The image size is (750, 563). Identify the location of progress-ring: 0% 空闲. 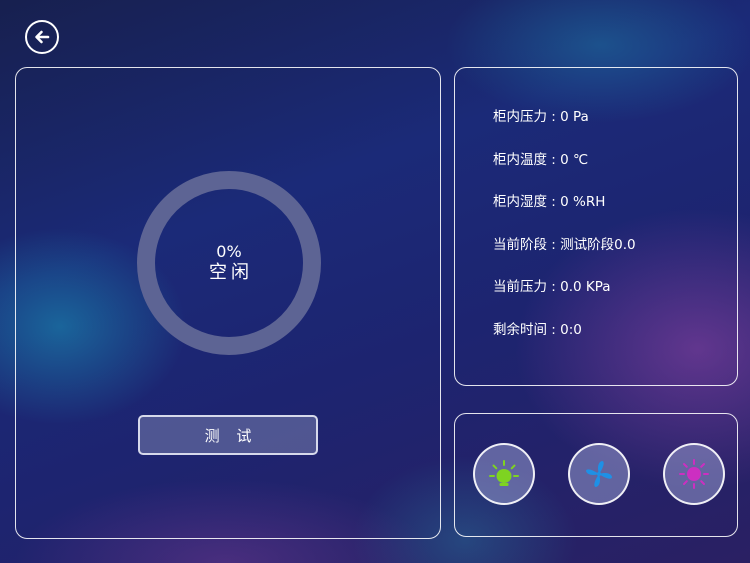
(229, 263).